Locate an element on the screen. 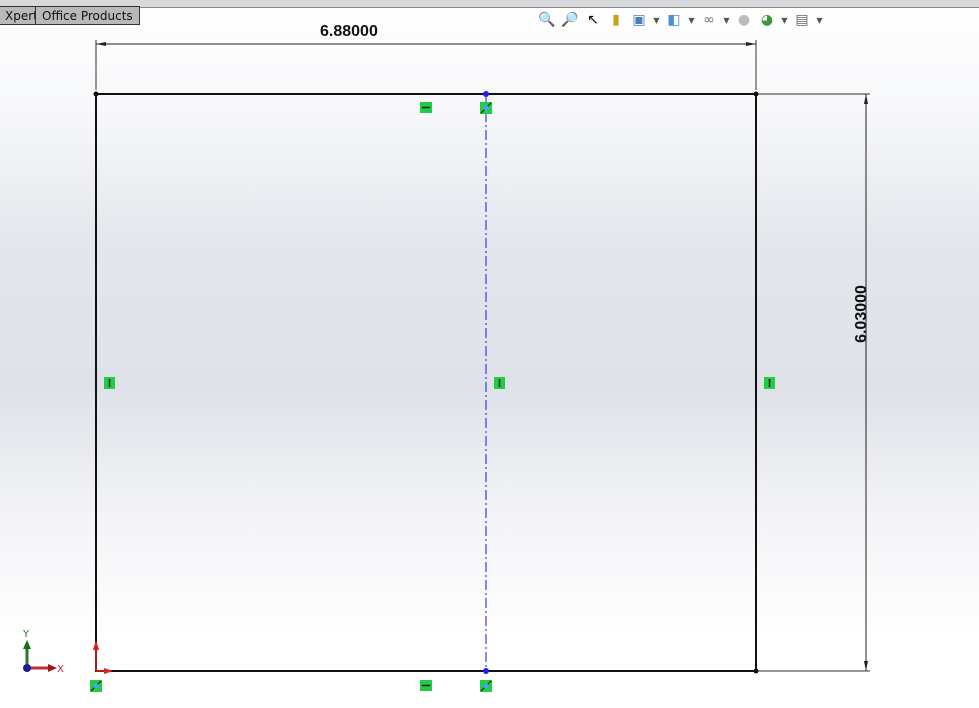 The height and width of the screenshot is (708, 979). width-dimension is located at coordinates (426, 65).